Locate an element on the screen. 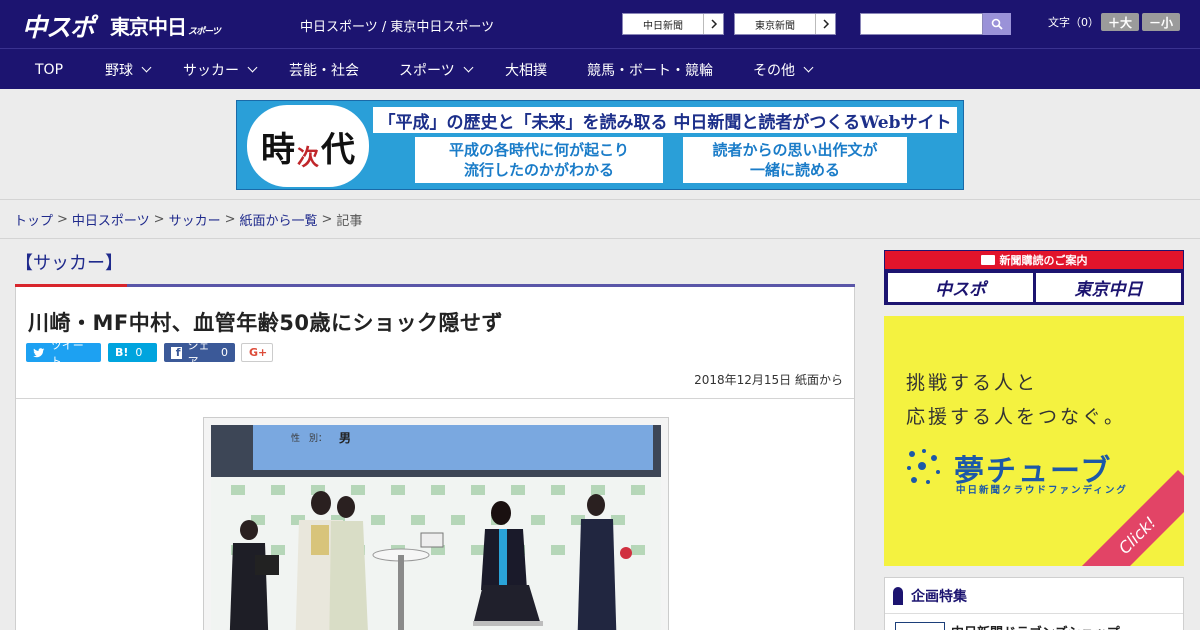  breadcrumb-link-top: トップ is located at coordinates (33, 219).